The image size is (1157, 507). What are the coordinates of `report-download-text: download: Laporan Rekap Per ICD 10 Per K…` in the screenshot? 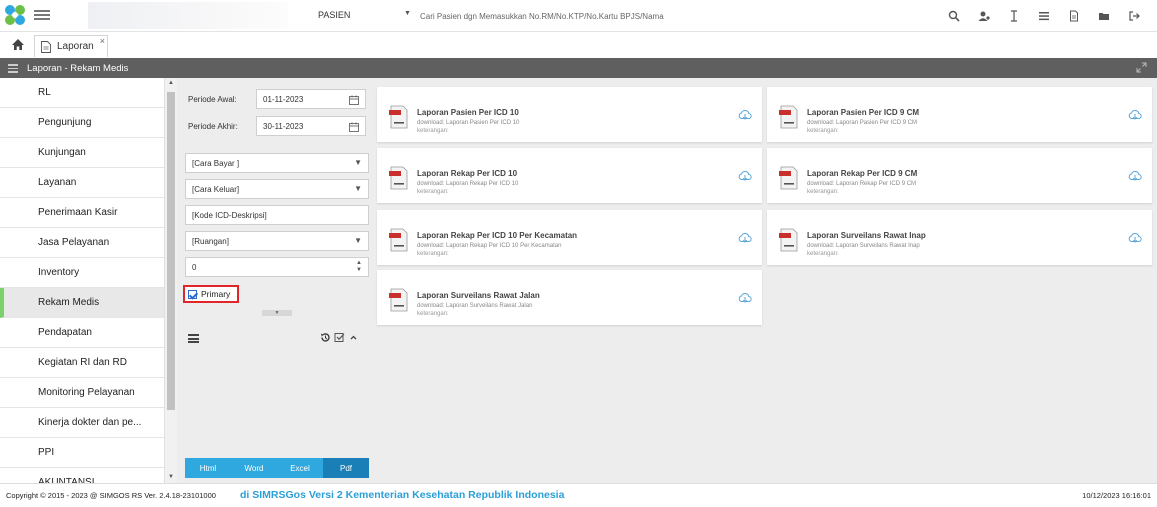 It's located at (489, 246).